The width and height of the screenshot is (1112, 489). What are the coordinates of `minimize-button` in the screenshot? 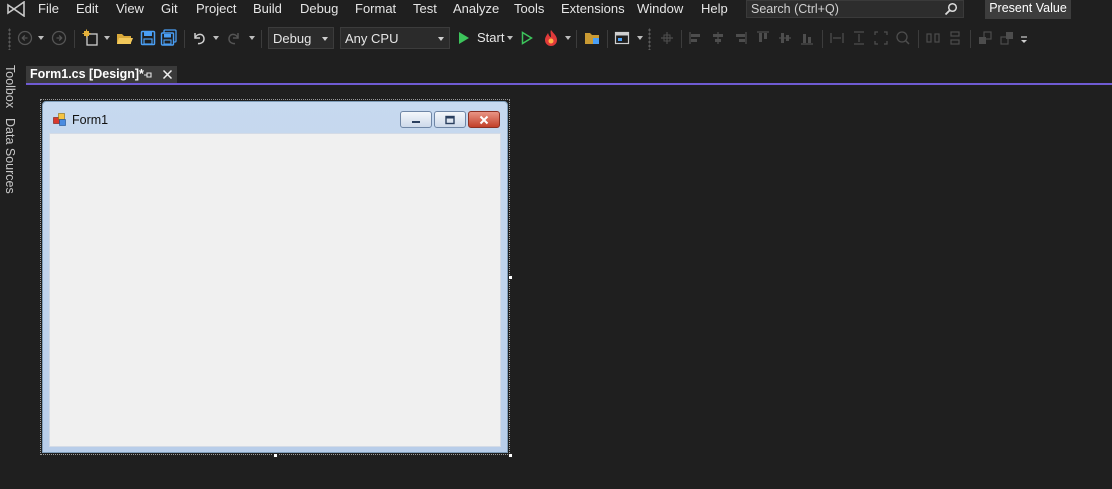 It's located at (416, 119).